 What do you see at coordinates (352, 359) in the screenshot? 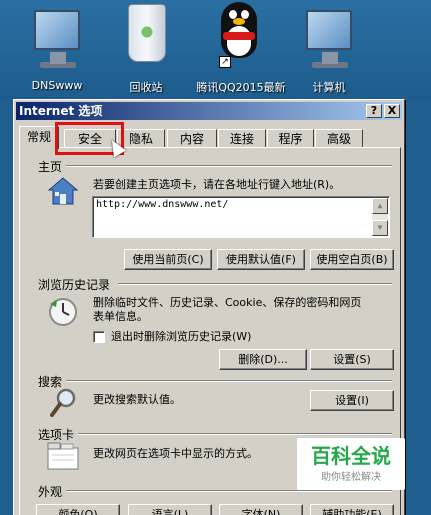
I see `history-settings-button: 设置(S)` at bounding box center [352, 359].